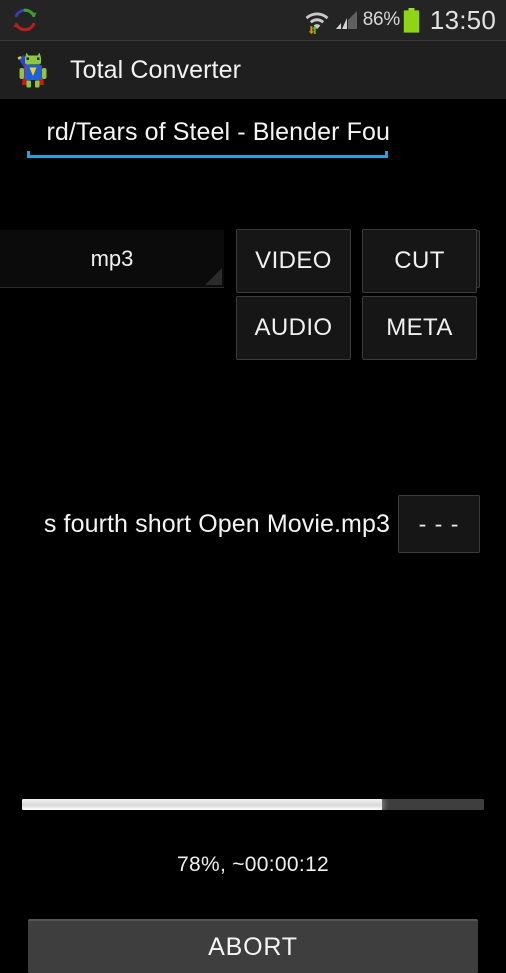 This screenshot has height=973, width=506. Describe the element at coordinates (419, 261) in the screenshot. I see `cut-button: CUT` at that location.